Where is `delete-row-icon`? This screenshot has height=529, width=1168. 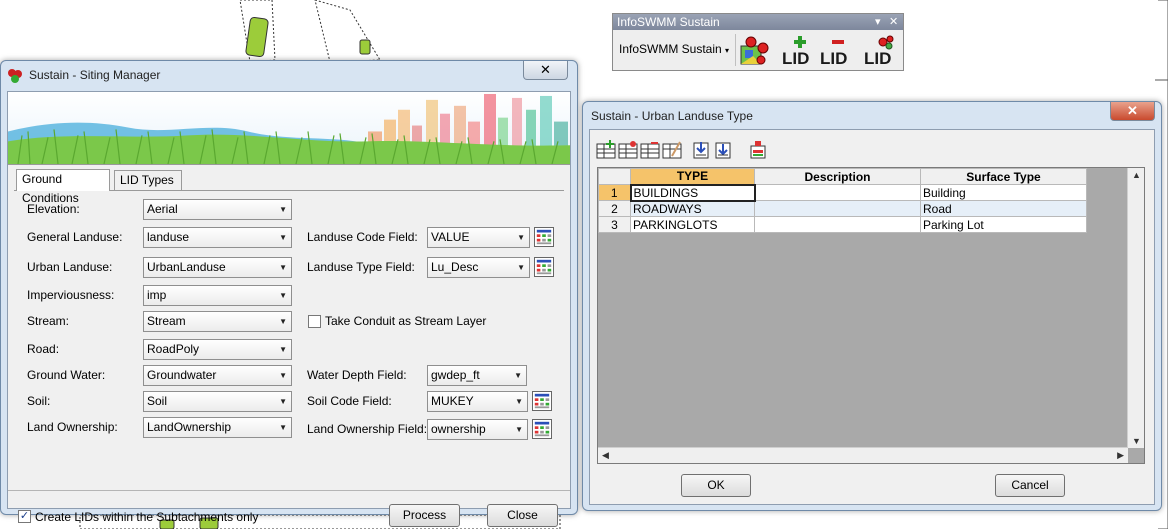
delete-row-icon is located at coordinates (650, 150).